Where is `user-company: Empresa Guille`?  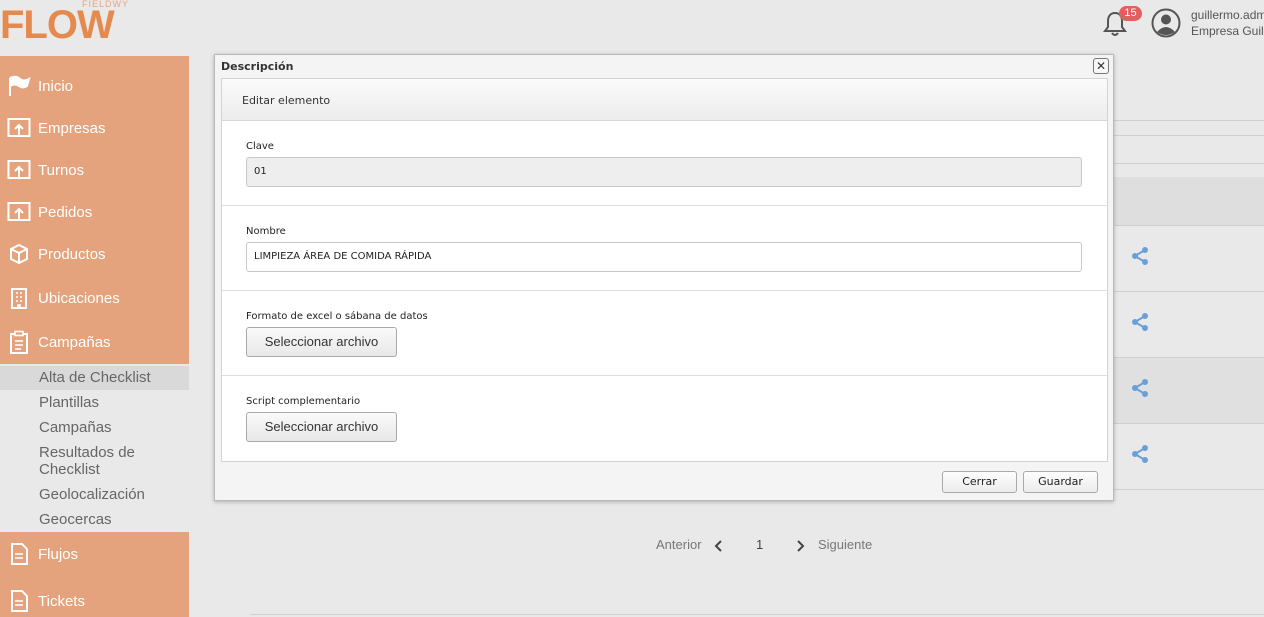 user-company: Empresa Guille is located at coordinates (1227, 31).